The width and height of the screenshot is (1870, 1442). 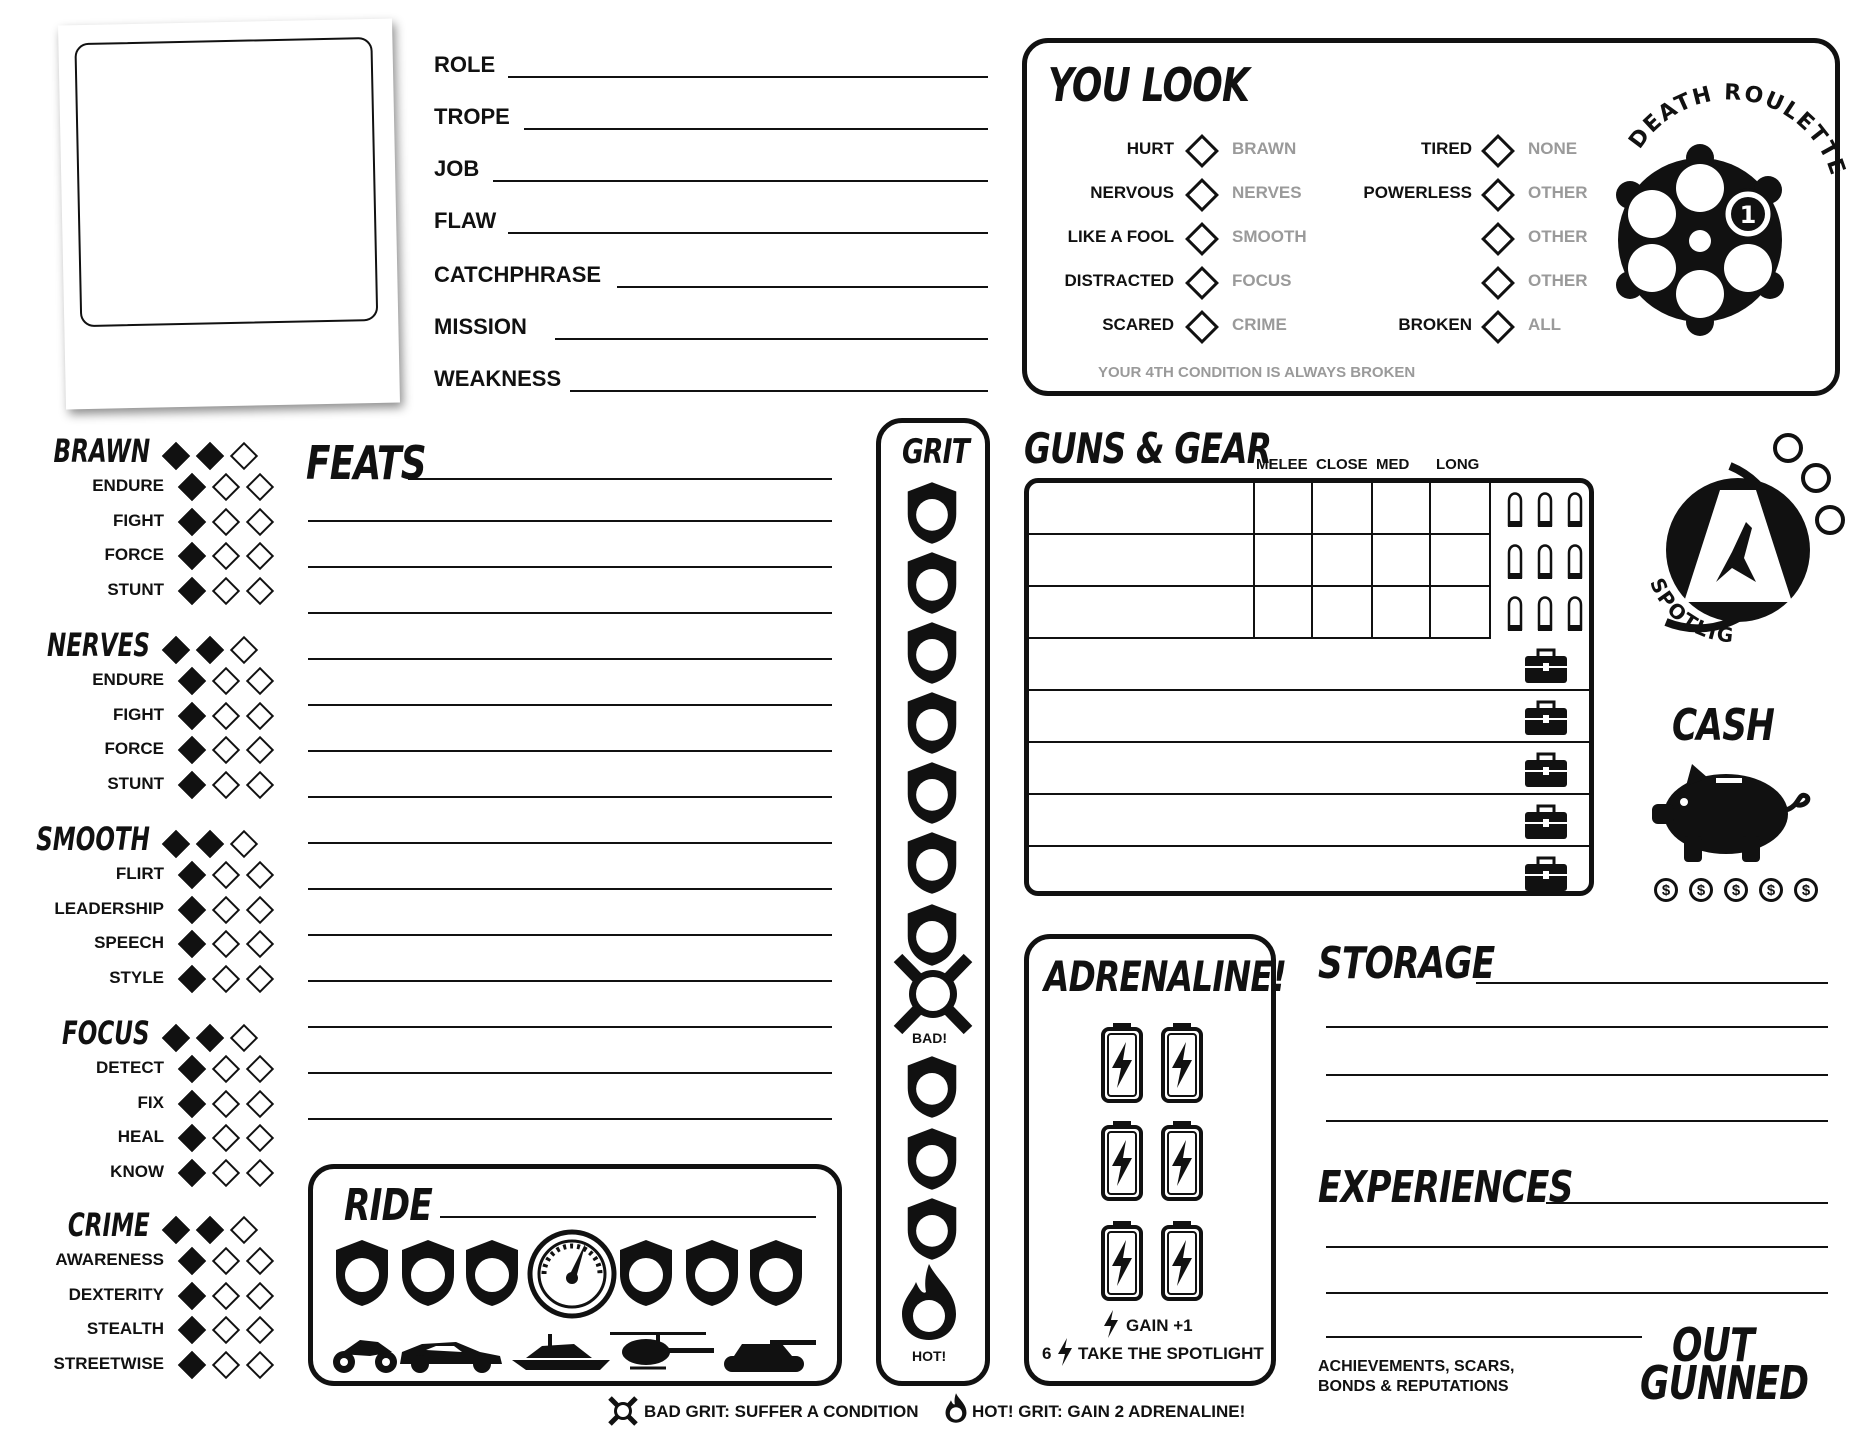 What do you see at coordinates (740, 181) in the screenshot?
I see `field-line-job` at bounding box center [740, 181].